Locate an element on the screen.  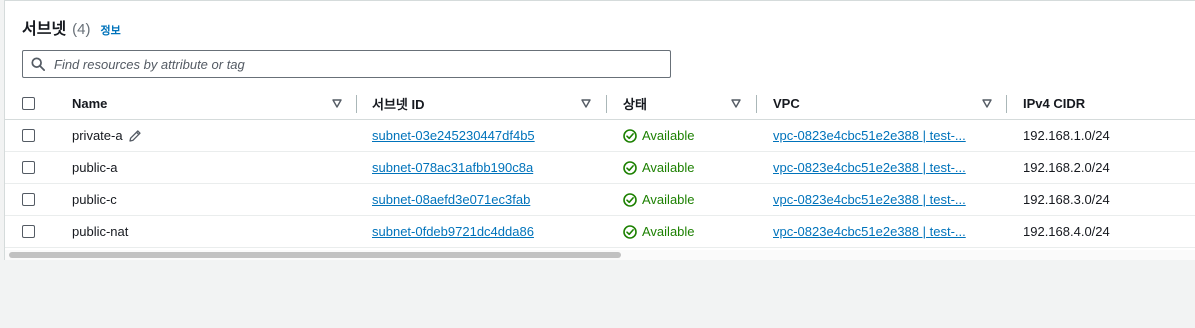
column-header-subnet-id: 서브넷 ID is located at coordinates (477, 103).